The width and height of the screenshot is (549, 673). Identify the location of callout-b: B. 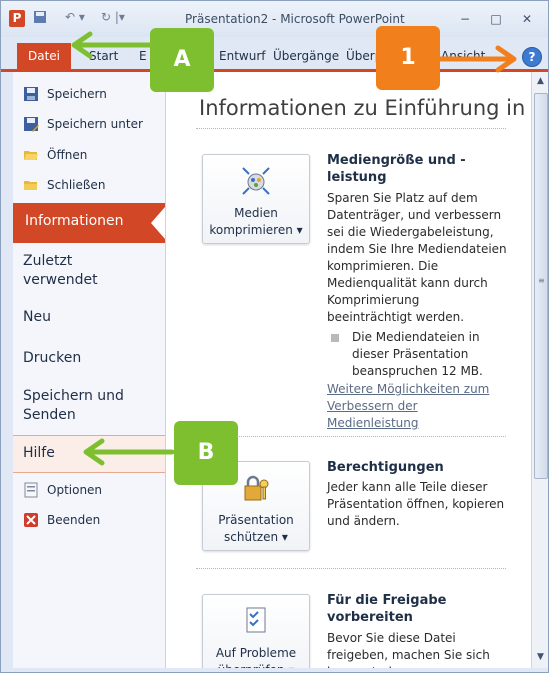
(206, 453).